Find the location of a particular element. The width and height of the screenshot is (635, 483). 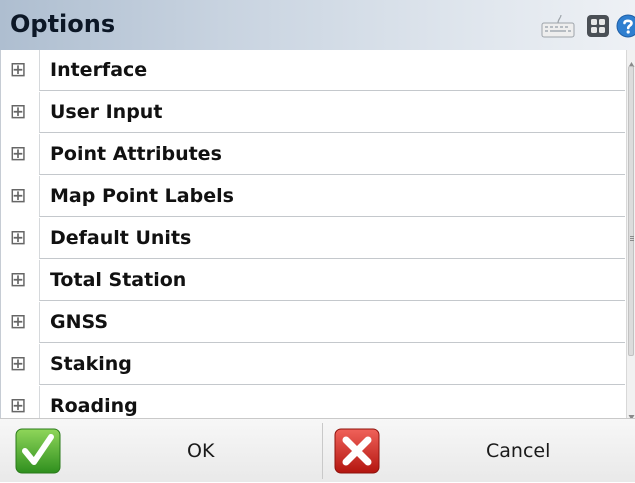

ok-button-label: OK is located at coordinates (201, 451).